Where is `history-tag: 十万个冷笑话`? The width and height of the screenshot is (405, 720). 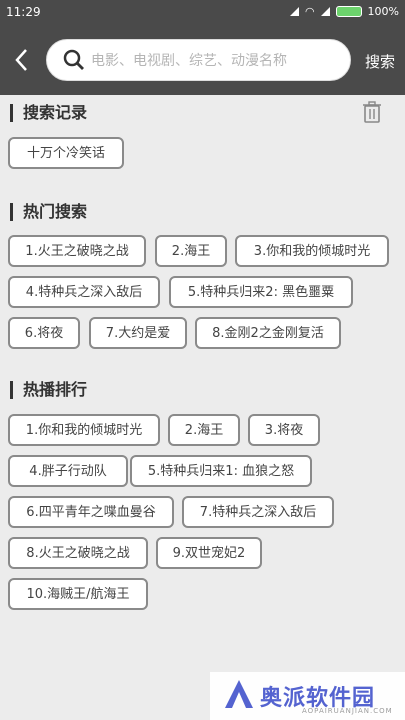
history-tag: 十万个冷笑话 is located at coordinates (66, 153).